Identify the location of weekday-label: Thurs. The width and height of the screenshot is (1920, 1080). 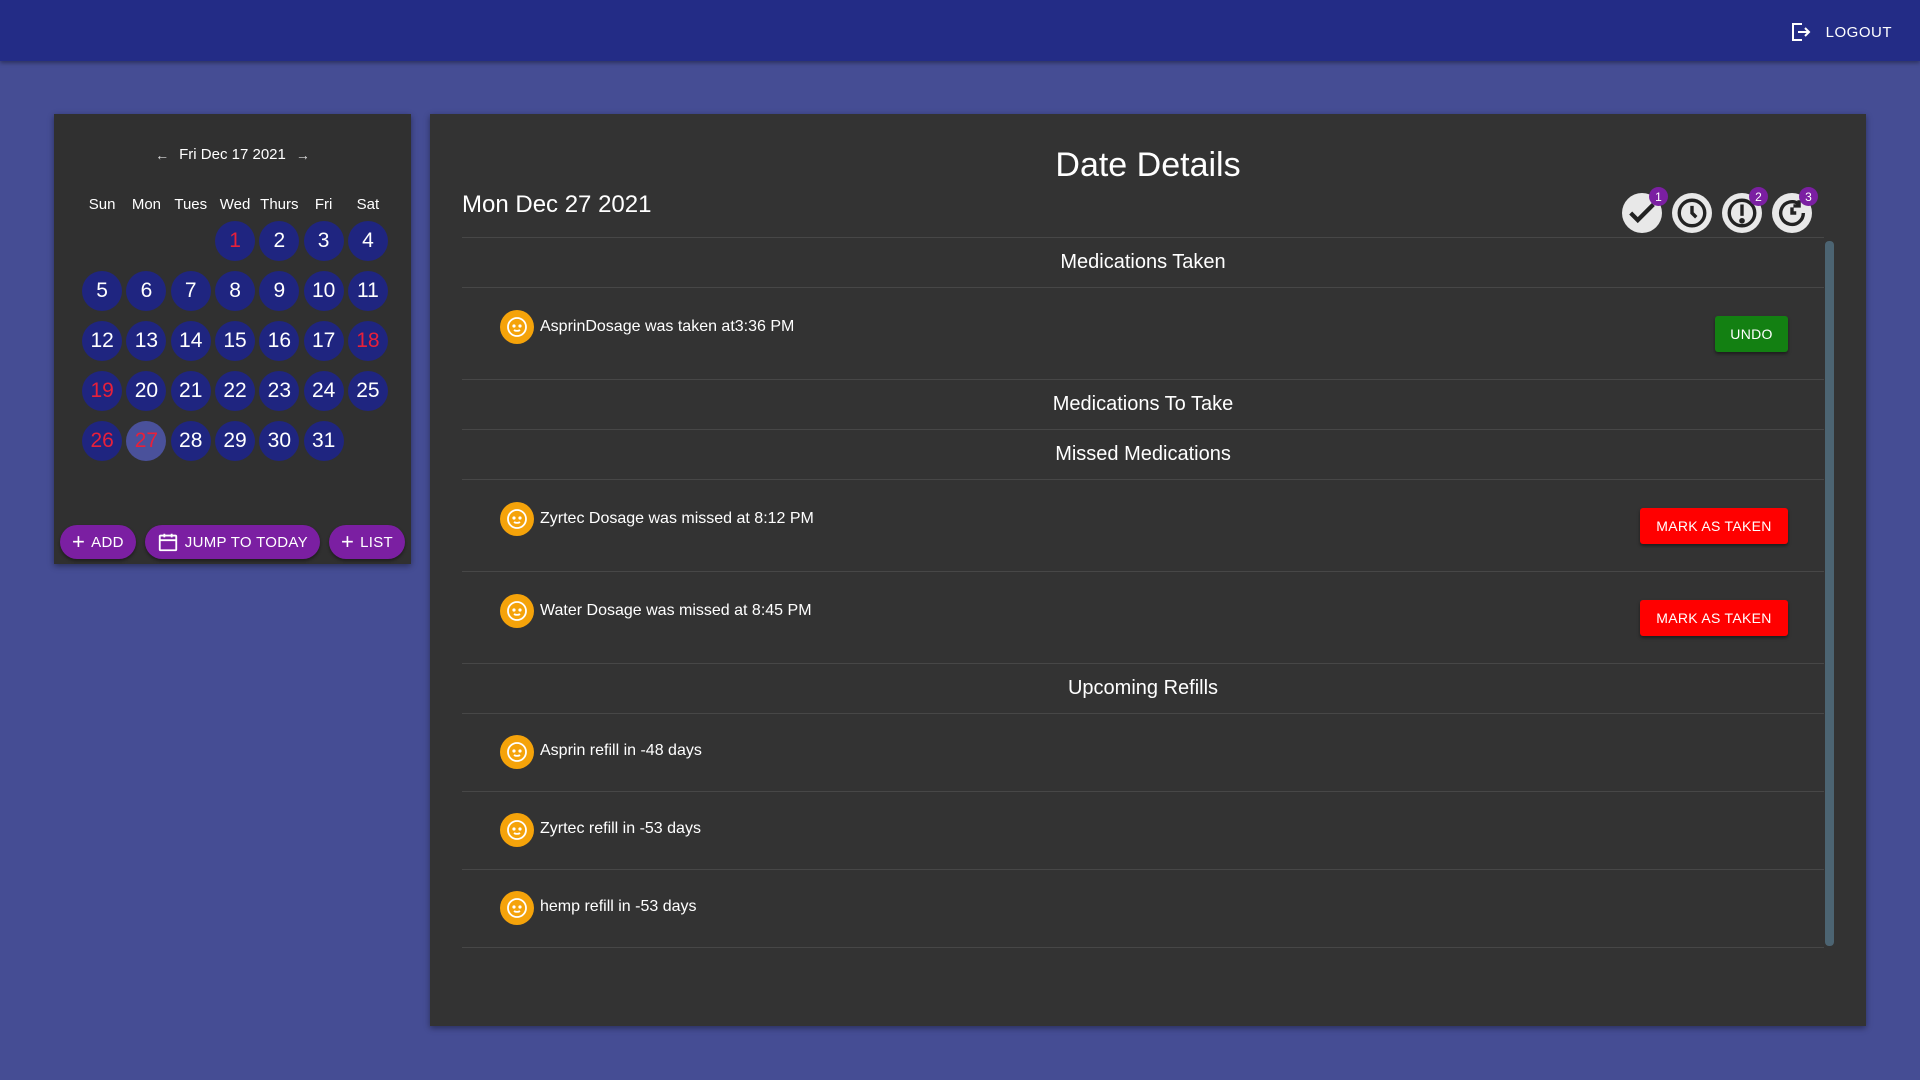
(279, 204).